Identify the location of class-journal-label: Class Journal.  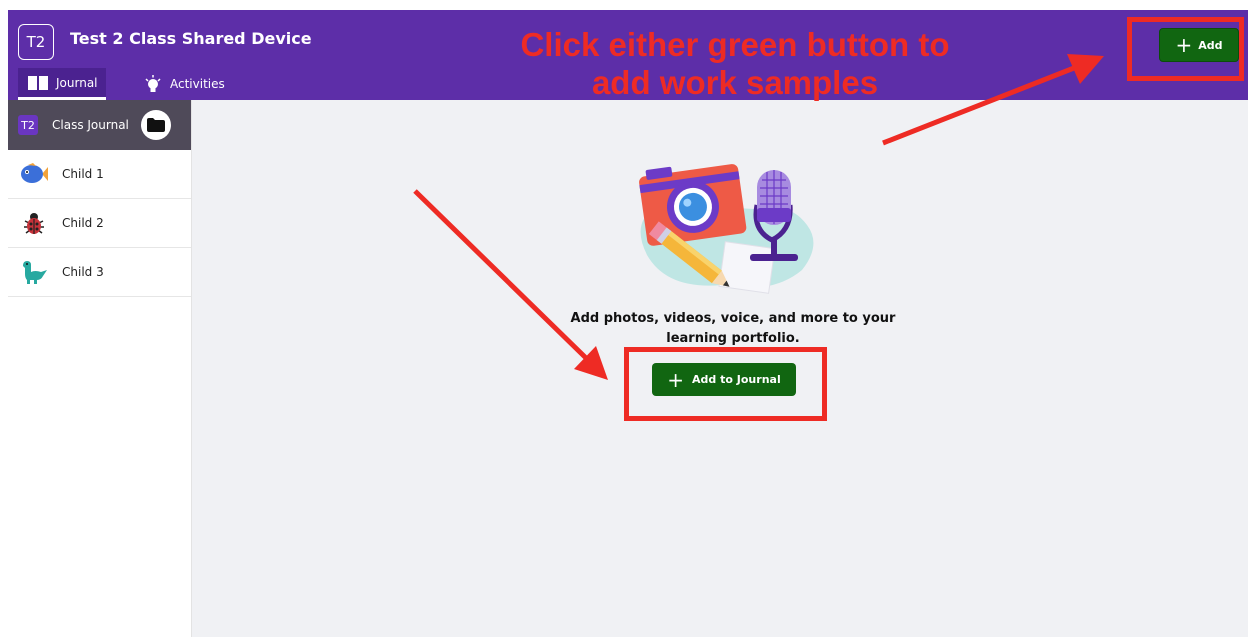
(90, 125).